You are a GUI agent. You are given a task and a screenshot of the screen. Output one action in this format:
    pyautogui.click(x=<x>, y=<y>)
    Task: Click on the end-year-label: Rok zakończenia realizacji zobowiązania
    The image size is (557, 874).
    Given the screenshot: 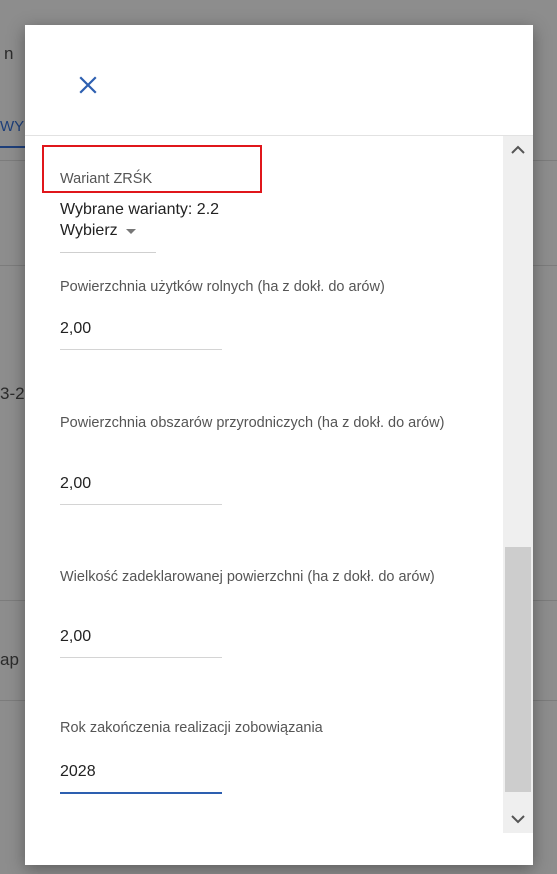 What is the action you would take?
    pyautogui.click(x=191, y=728)
    